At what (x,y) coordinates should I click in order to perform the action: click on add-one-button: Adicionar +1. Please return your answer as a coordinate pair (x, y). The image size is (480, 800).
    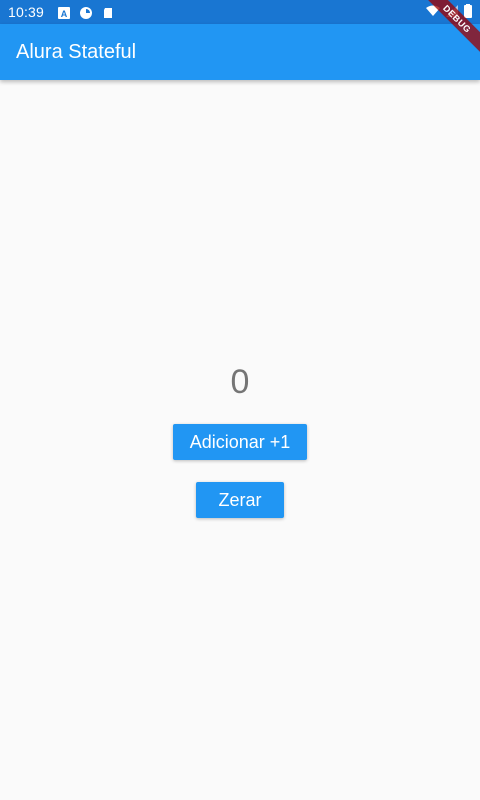
    Looking at the image, I should click on (240, 442).